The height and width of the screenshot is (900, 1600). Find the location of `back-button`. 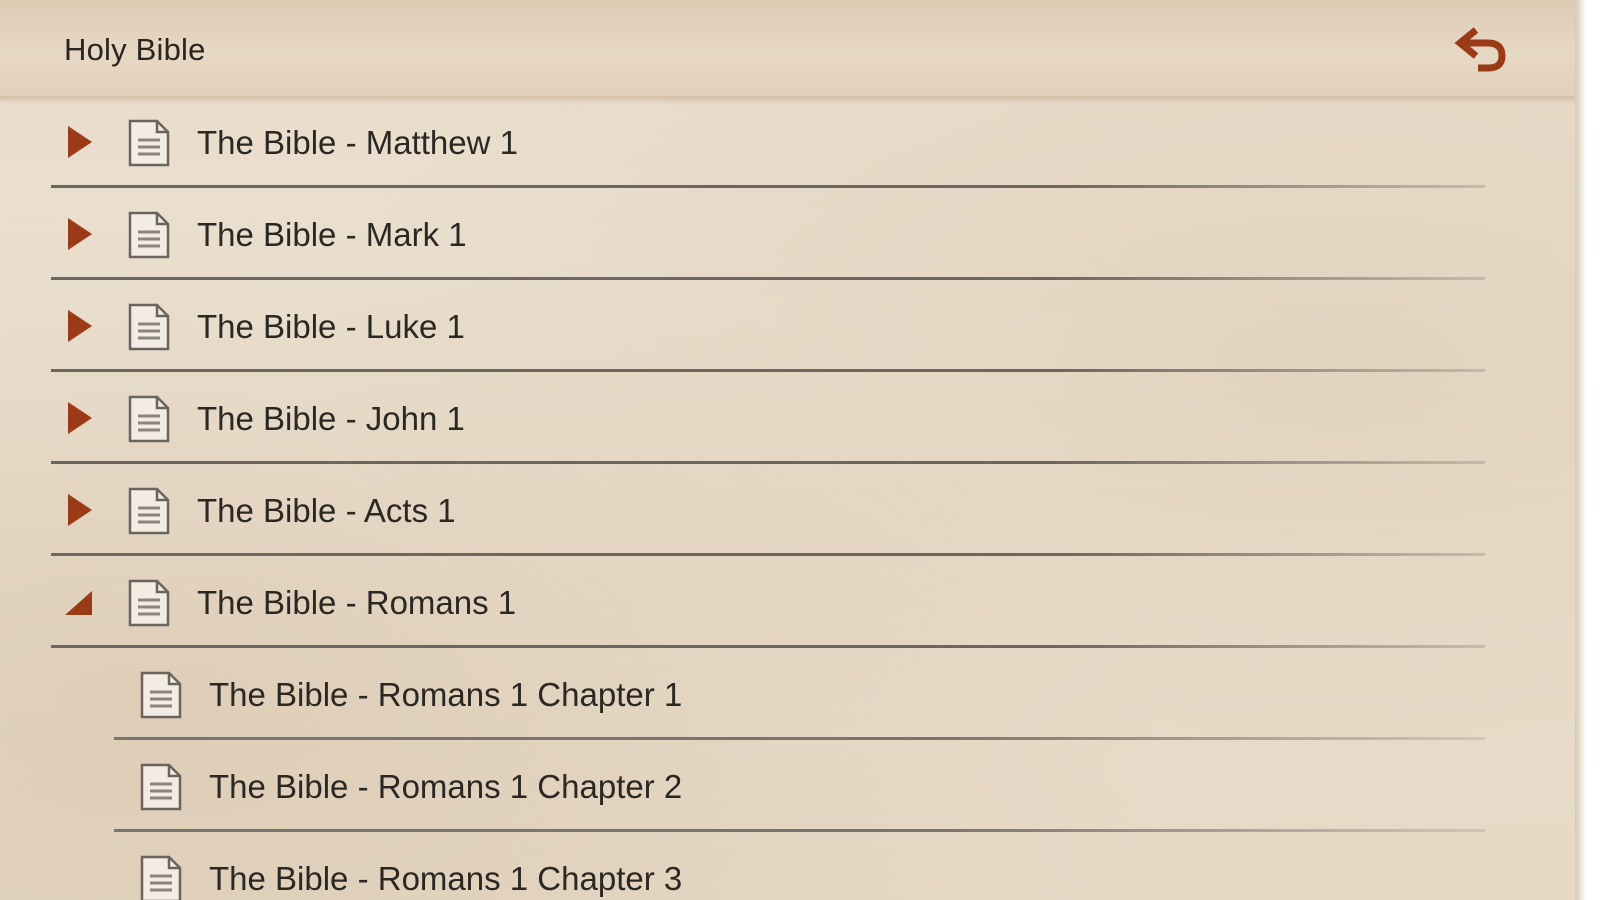

back-button is located at coordinates (1482, 49).